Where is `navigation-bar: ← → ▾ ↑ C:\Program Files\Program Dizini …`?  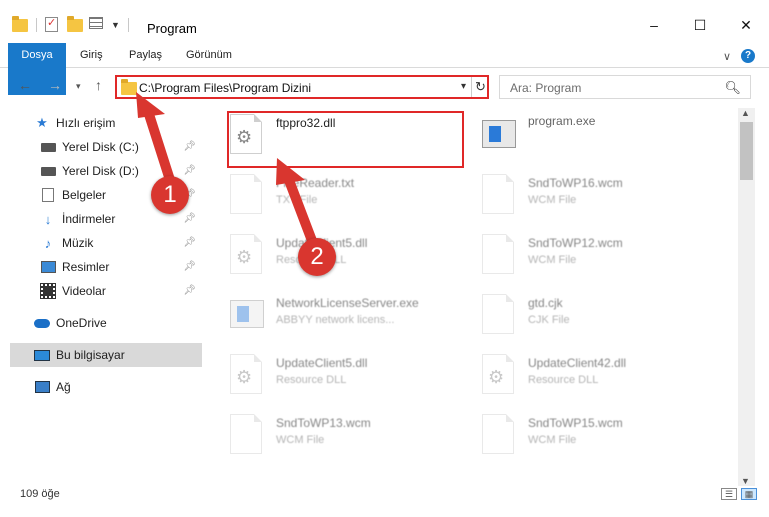 navigation-bar: ← → ▾ ↑ C:\Program Files\Program Dizini … is located at coordinates (384, 86).